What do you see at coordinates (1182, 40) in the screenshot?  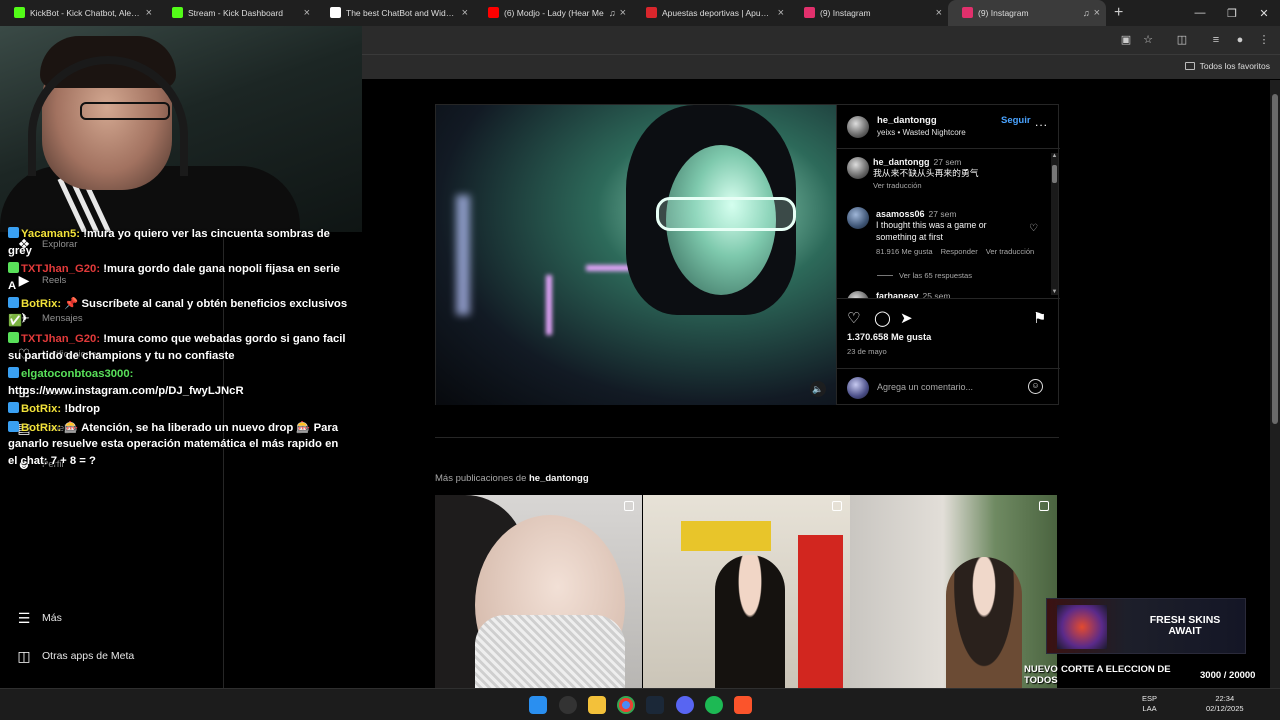 I see `extensions-icon: ◫` at bounding box center [1182, 40].